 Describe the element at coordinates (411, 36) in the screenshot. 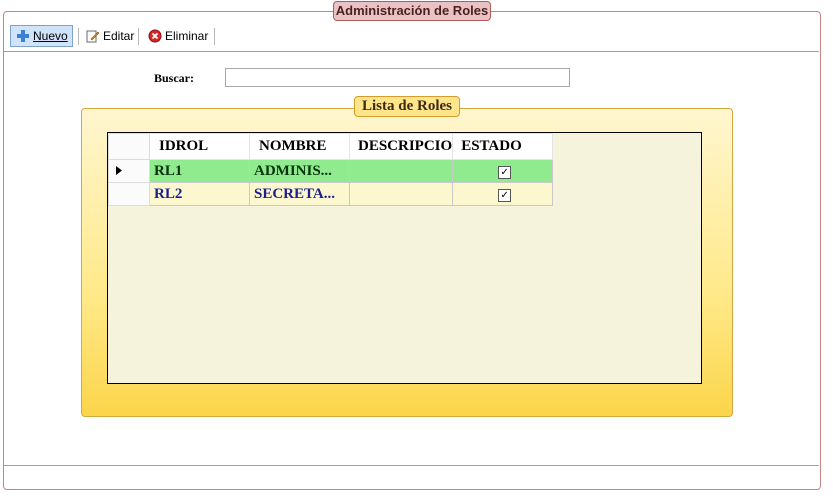

I see `toolbar: Nuevo Editar Eliminar` at that location.